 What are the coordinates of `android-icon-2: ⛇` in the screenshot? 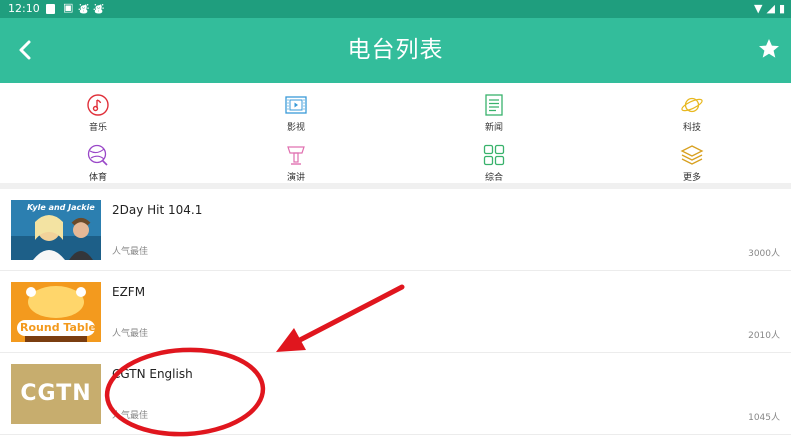 It's located at (98, 9).